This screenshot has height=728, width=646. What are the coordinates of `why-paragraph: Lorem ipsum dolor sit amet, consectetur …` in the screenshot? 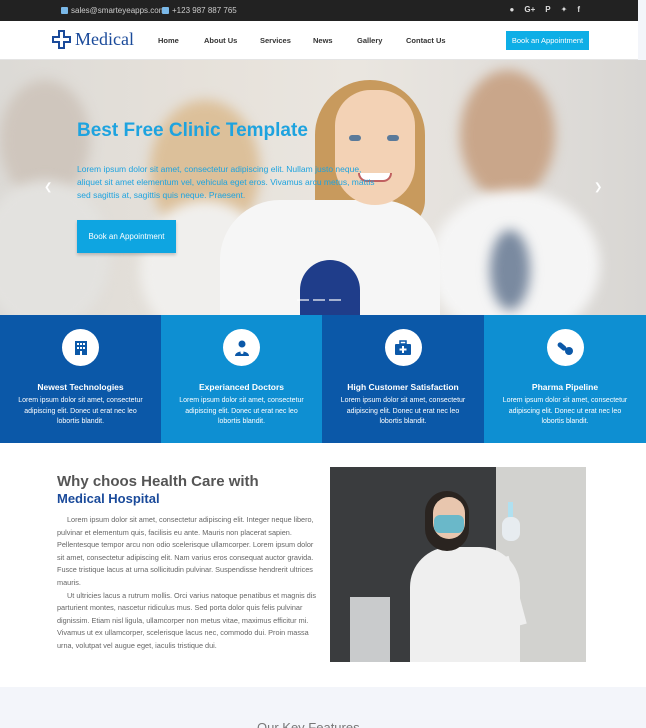 It's located at (185, 551).